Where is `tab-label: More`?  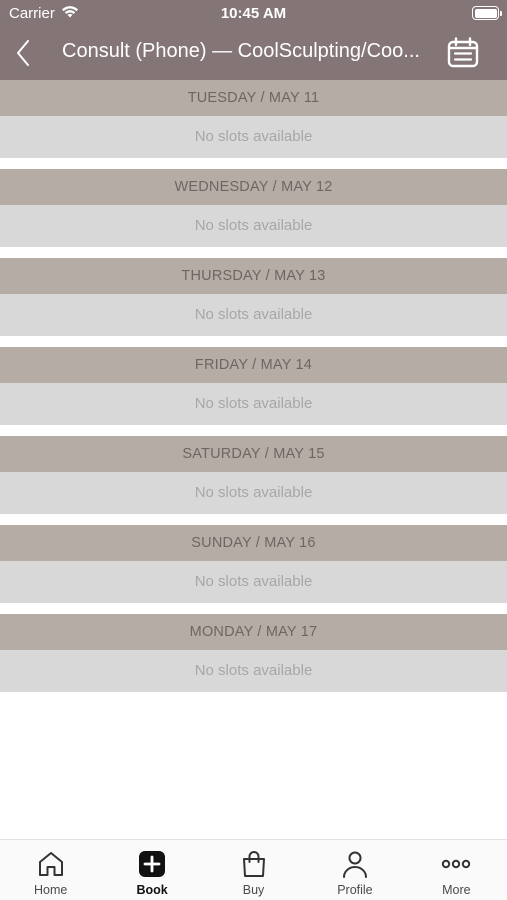
tab-label: More is located at coordinates (456, 890).